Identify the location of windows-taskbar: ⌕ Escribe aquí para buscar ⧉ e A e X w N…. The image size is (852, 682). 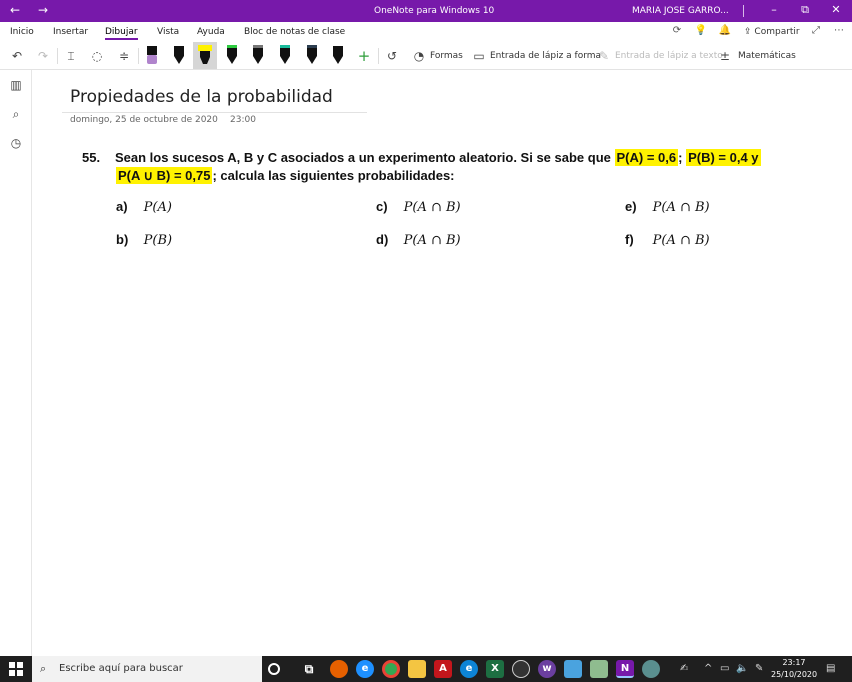
(426, 669).